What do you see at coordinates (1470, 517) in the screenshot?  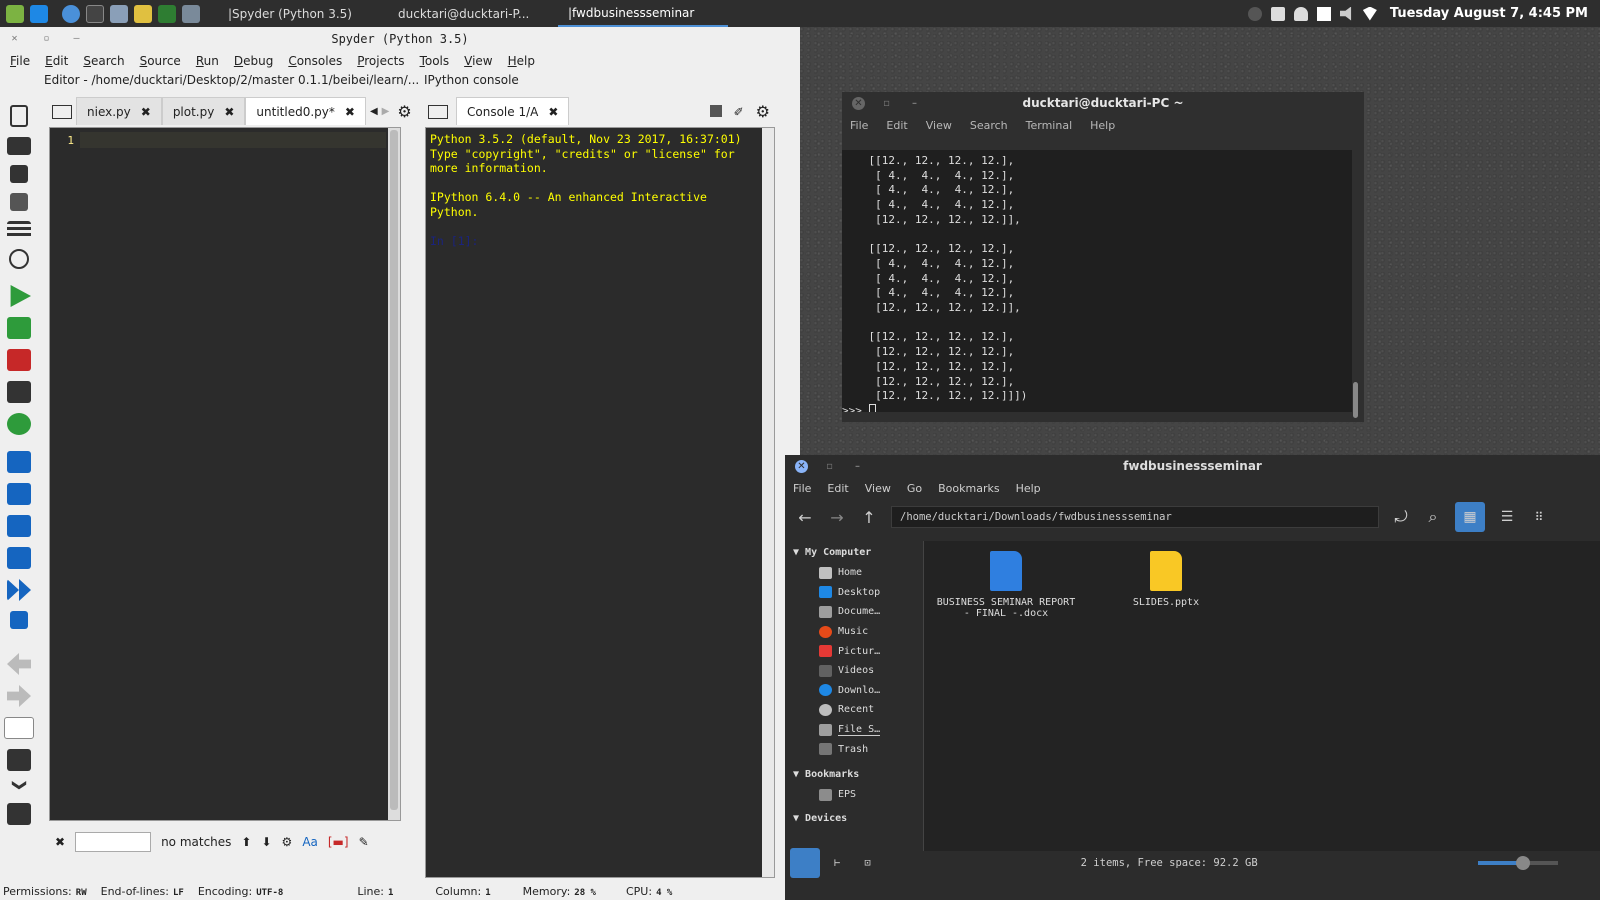 I see `icon-view-button: ▦` at bounding box center [1470, 517].